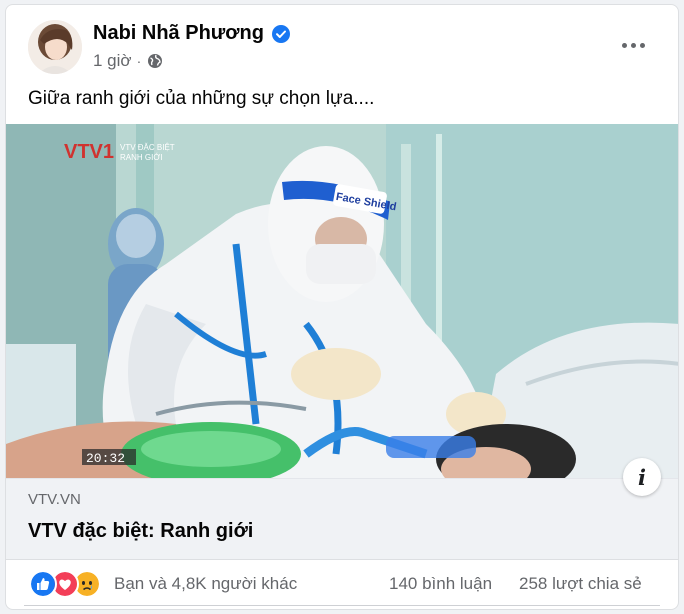 The image size is (684, 614). I want to click on comment-count: 140 bình luận, so click(440, 584).